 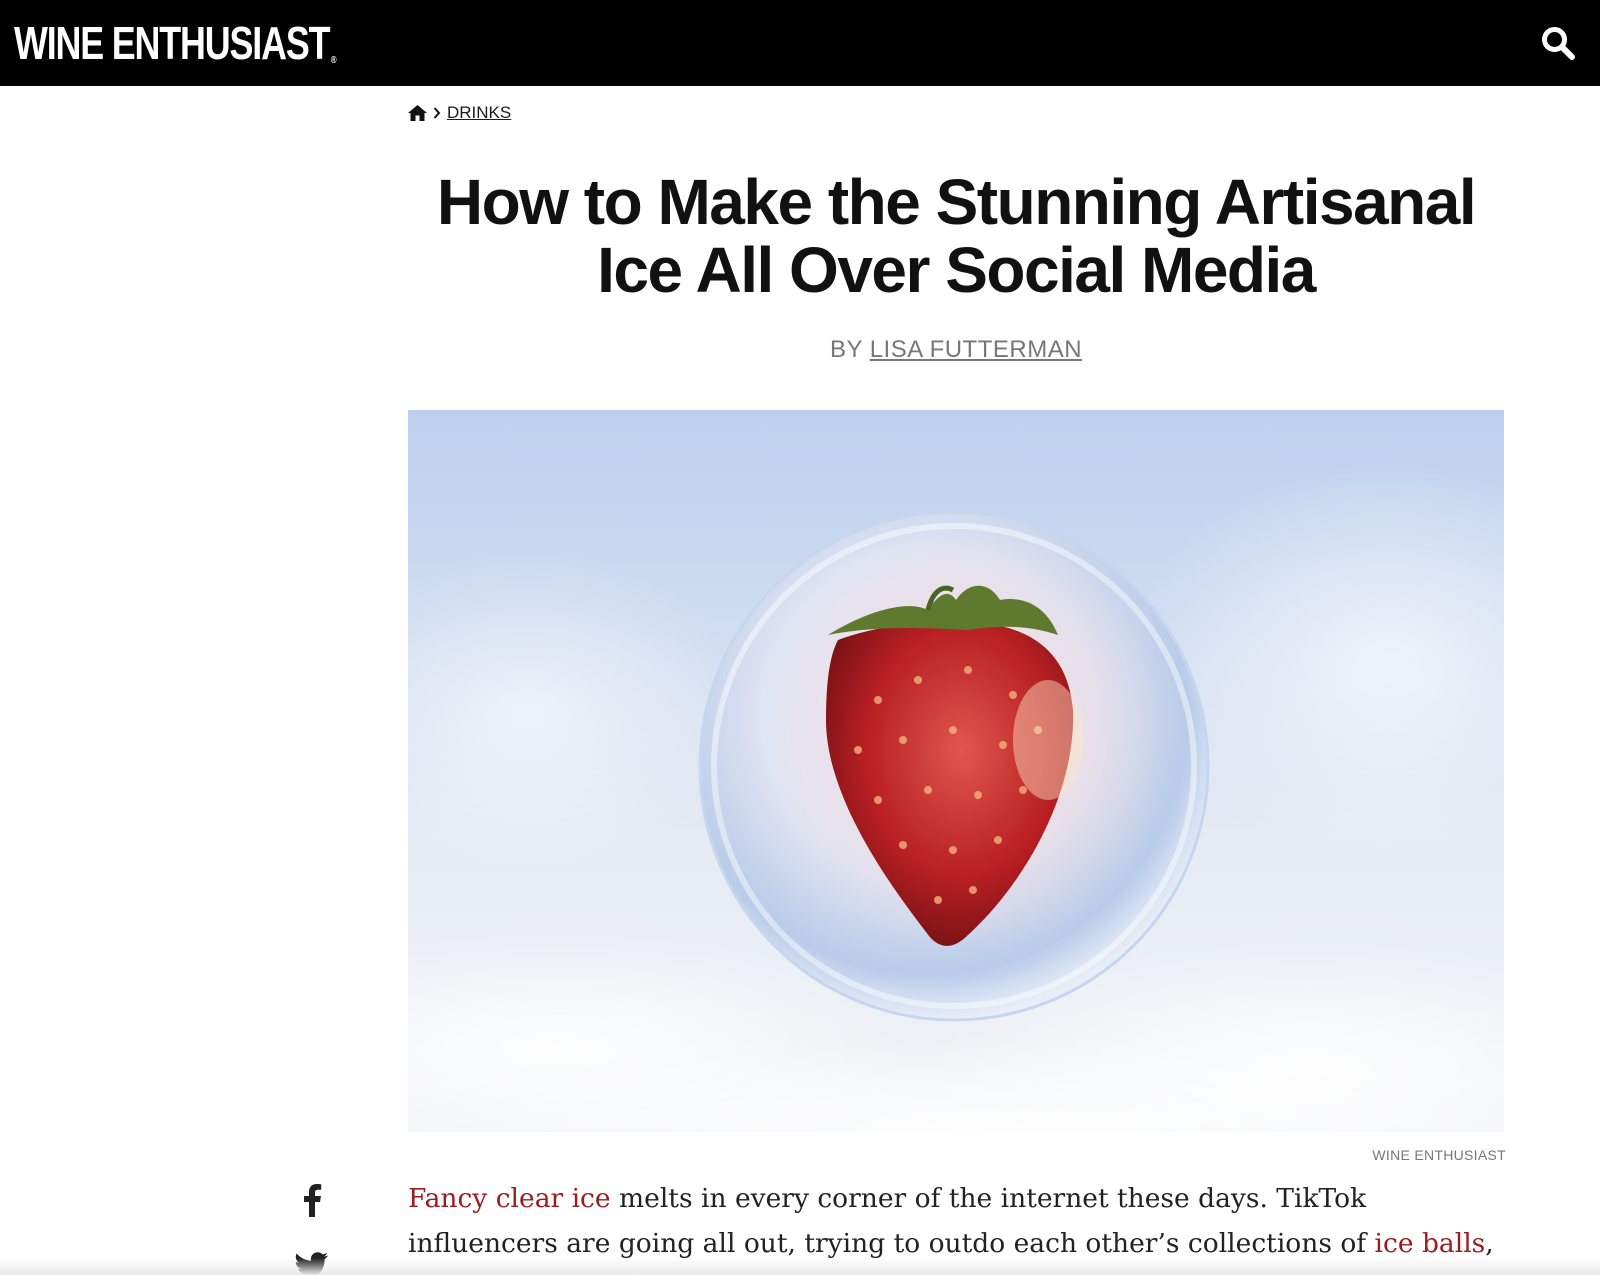 I want to click on breadcrumb: DRINKS, so click(x=459, y=113).